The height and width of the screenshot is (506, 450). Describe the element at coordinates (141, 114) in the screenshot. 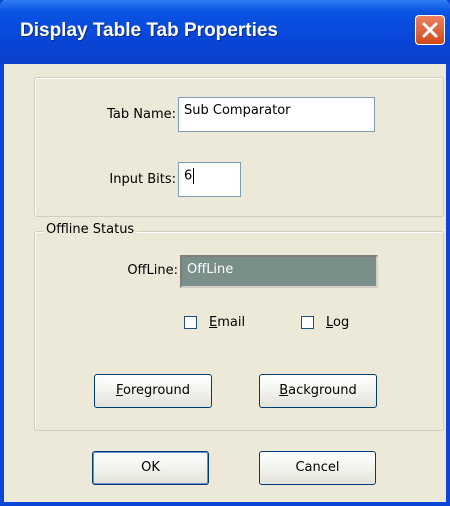

I see `tab-name-label: Tab Name:` at that location.